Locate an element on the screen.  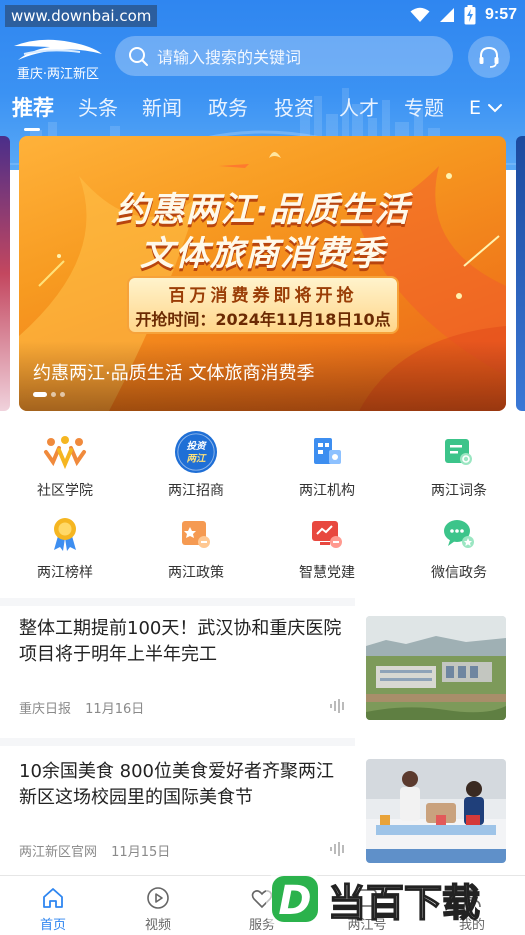
carousel-prev-peek is located at coordinates (5, 273).